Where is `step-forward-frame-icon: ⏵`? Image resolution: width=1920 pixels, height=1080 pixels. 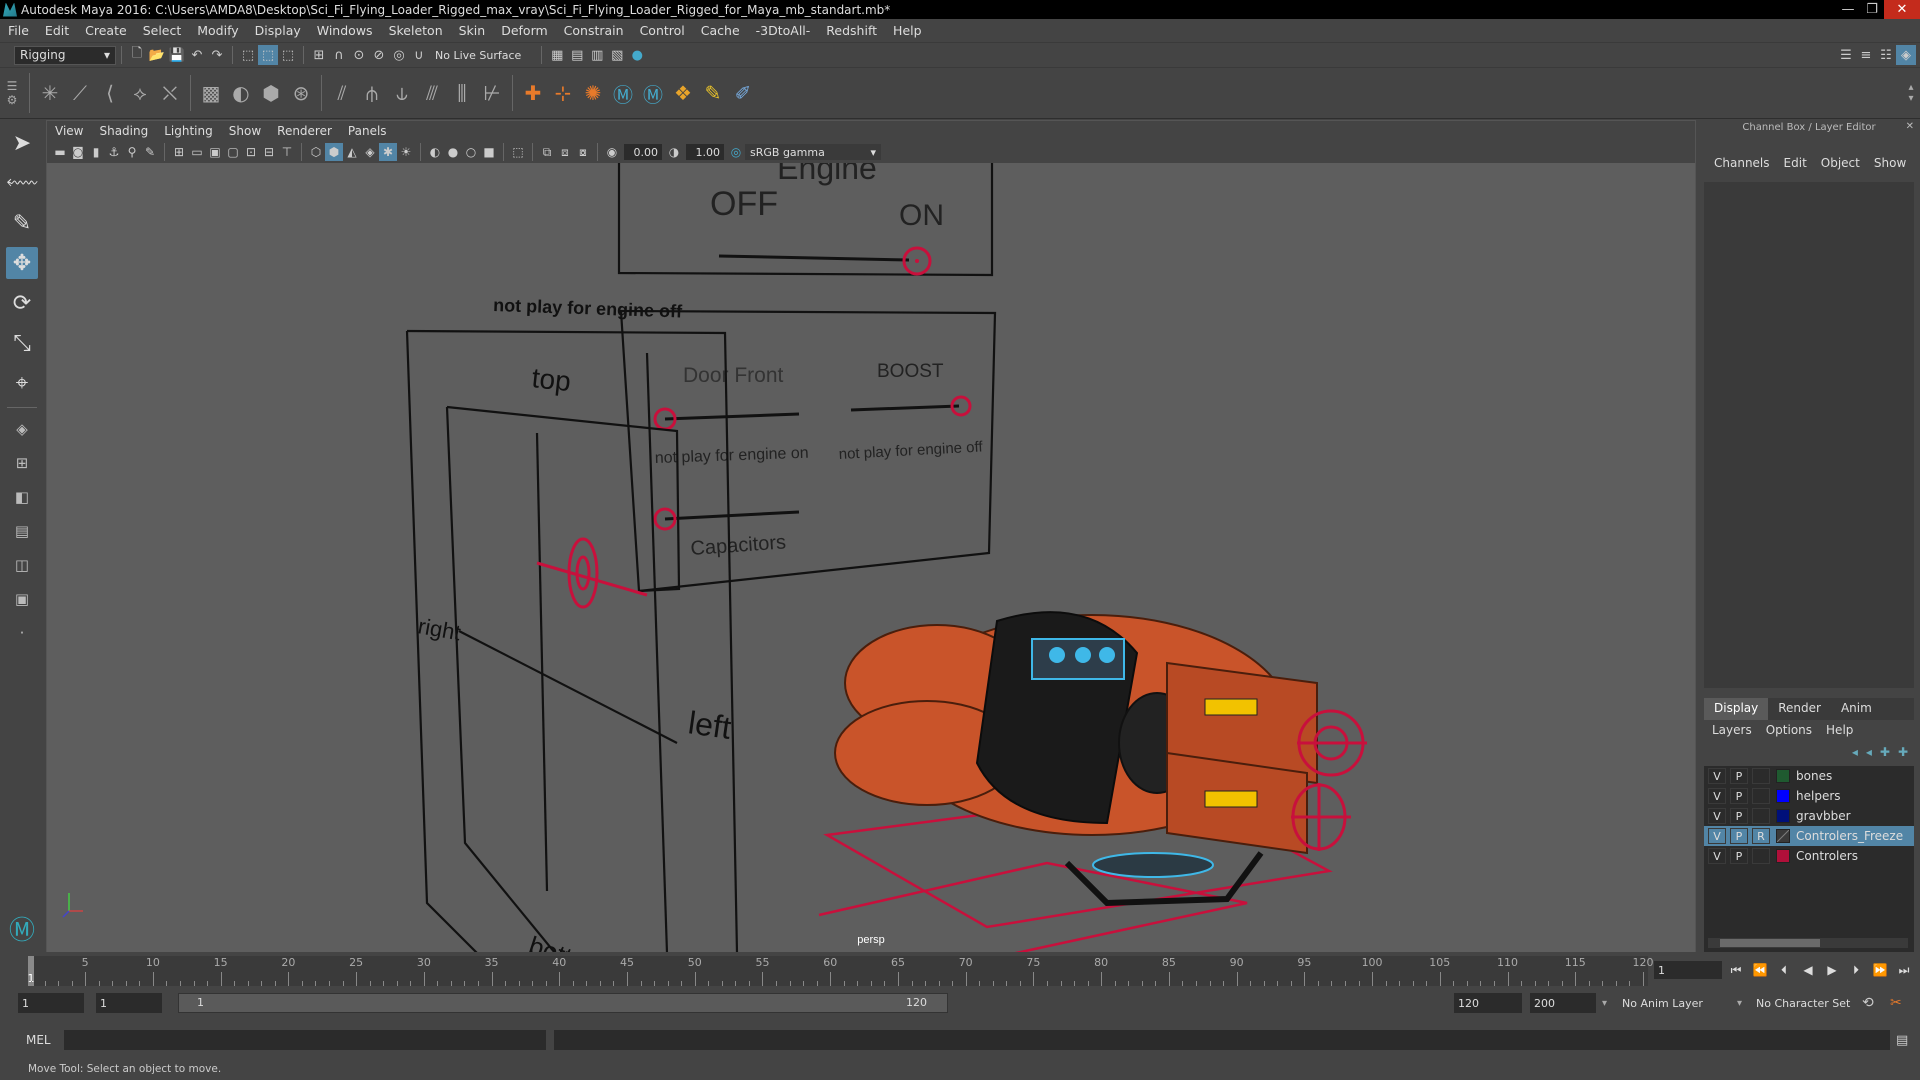 step-forward-frame-icon: ⏵ is located at coordinates (1856, 970).